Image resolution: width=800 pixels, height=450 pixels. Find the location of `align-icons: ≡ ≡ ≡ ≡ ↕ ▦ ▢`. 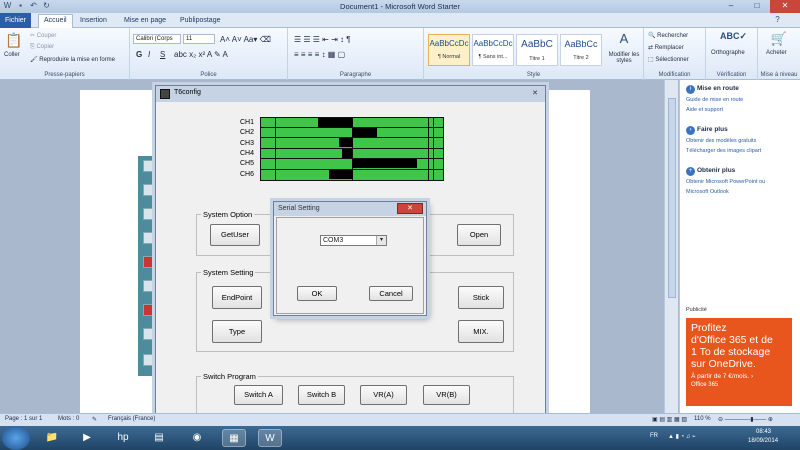

align-icons: ≡ ≡ ≡ ≡ ↕ ▦ ▢ is located at coordinates (319, 54).